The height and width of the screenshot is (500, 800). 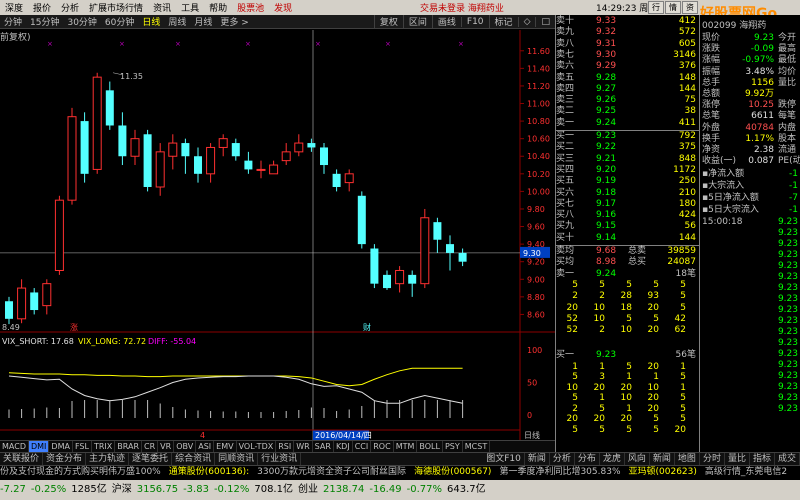 I want to click on period-tool-0: 复权, so click(x=388, y=21).